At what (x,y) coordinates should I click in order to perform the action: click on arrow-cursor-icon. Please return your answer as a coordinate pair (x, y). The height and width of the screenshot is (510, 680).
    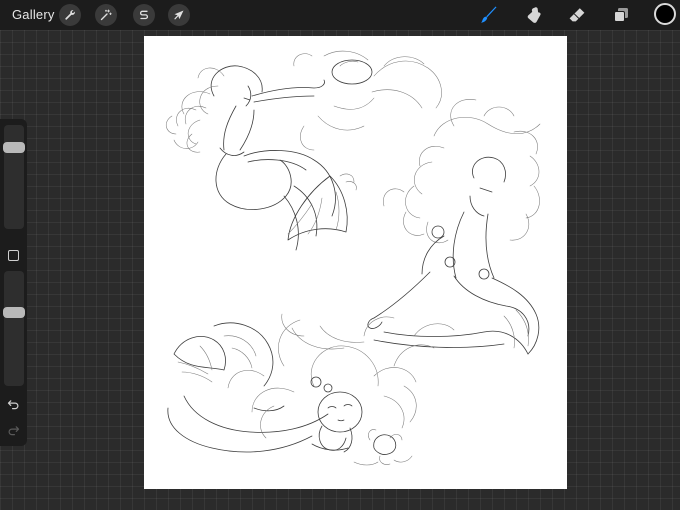
    Looking at the image, I should click on (179, 15).